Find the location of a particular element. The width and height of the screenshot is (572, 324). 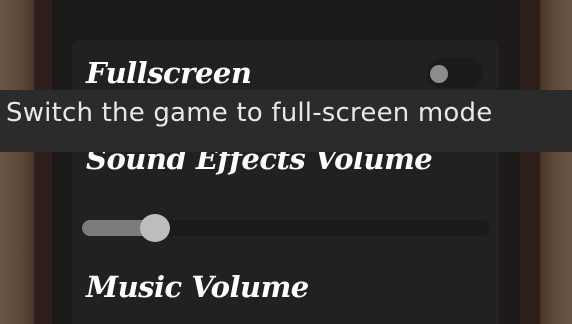

background-right-edge is located at coordinates (556, 162).